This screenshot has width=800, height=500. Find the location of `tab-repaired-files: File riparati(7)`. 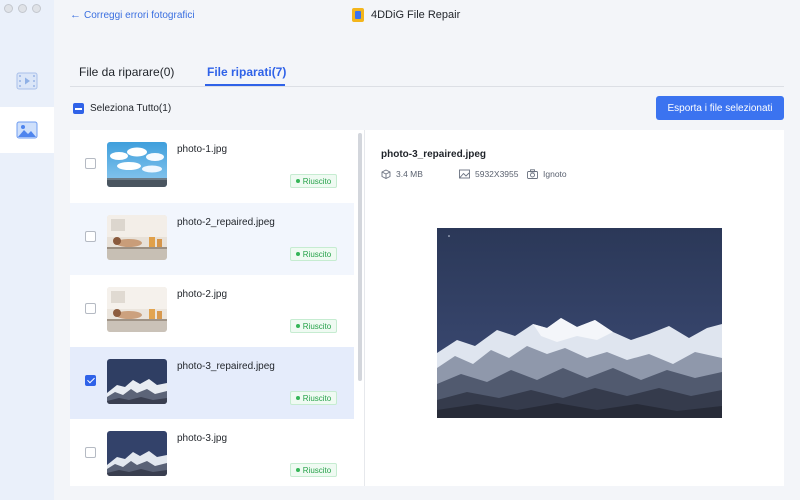

tab-repaired-files: File riparati(7) is located at coordinates (246, 72).